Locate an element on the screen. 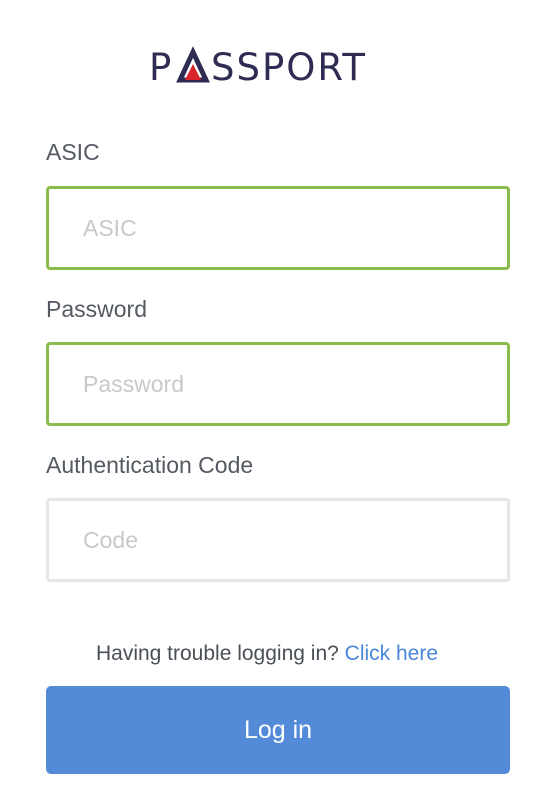 The image size is (534, 804). login-button: Log in is located at coordinates (278, 730).